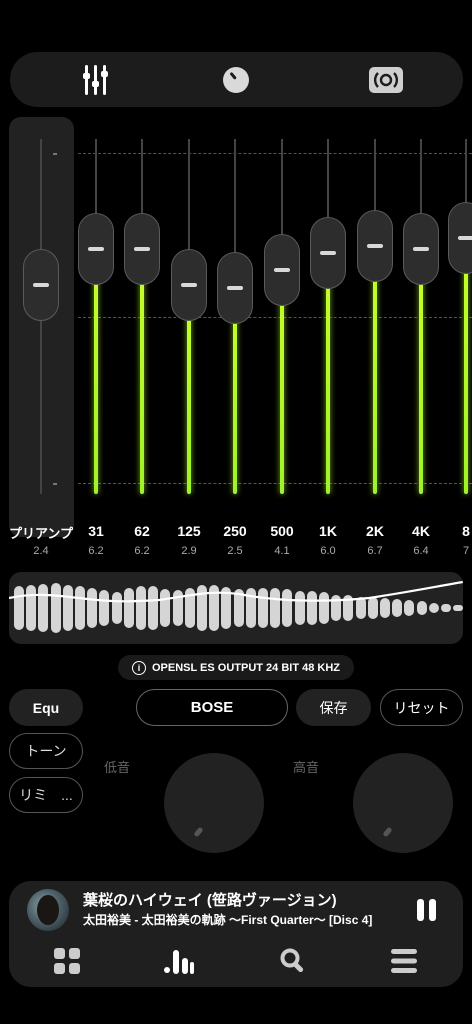 The height and width of the screenshot is (1024, 472). What do you see at coordinates (46, 751) in the screenshot?
I see `tone-button: トーン` at bounding box center [46, 751].